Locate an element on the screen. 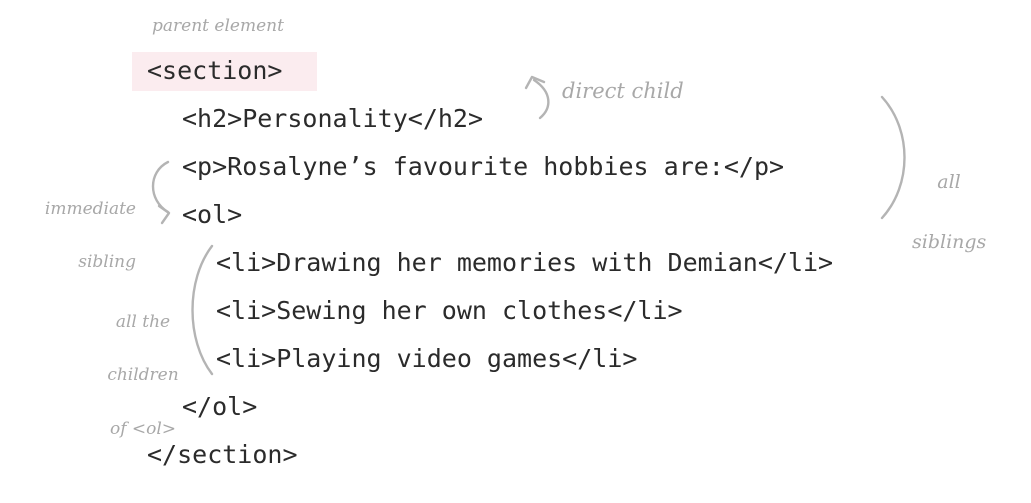  all-children-bracket is located at coordinates (202, 310).